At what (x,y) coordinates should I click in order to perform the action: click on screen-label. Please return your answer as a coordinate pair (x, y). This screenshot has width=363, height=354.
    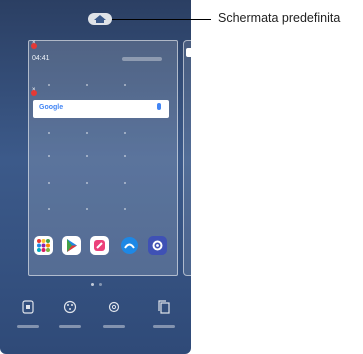
    Looking at the image, I should click on (164, 326).